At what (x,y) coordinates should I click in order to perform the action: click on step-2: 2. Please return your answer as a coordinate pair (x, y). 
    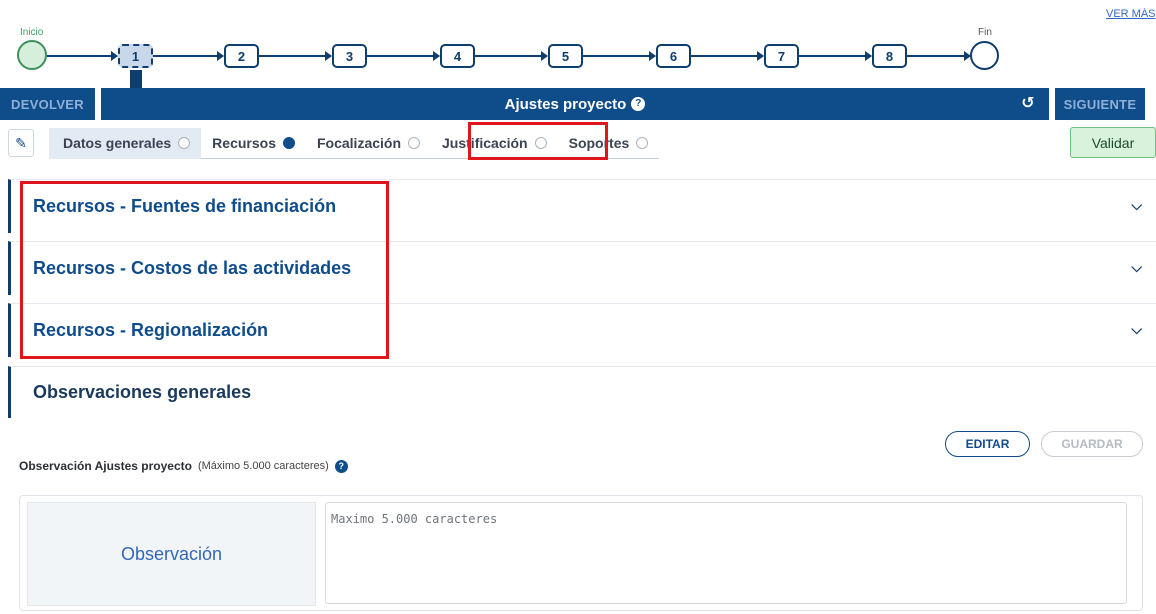
    Looking at the image, I should click on (241, 56).